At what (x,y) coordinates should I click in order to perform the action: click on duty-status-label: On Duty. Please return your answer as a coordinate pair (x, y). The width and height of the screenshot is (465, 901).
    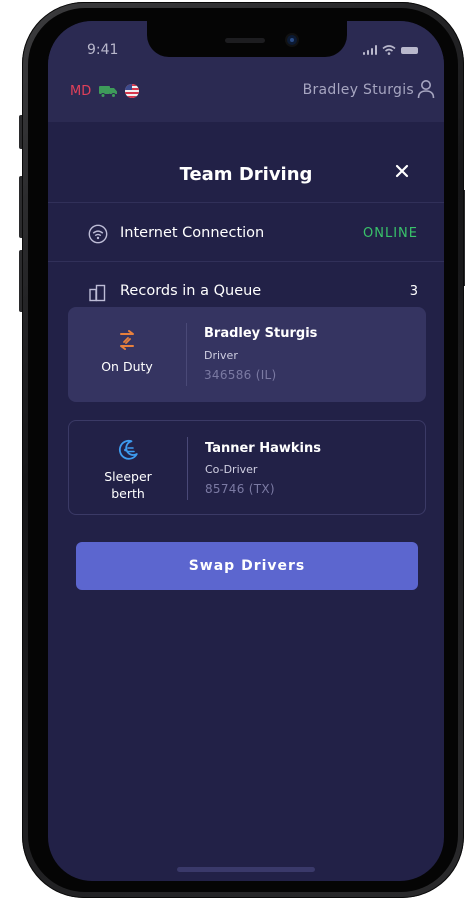
    Looking at the image, I should click on (127, 366).